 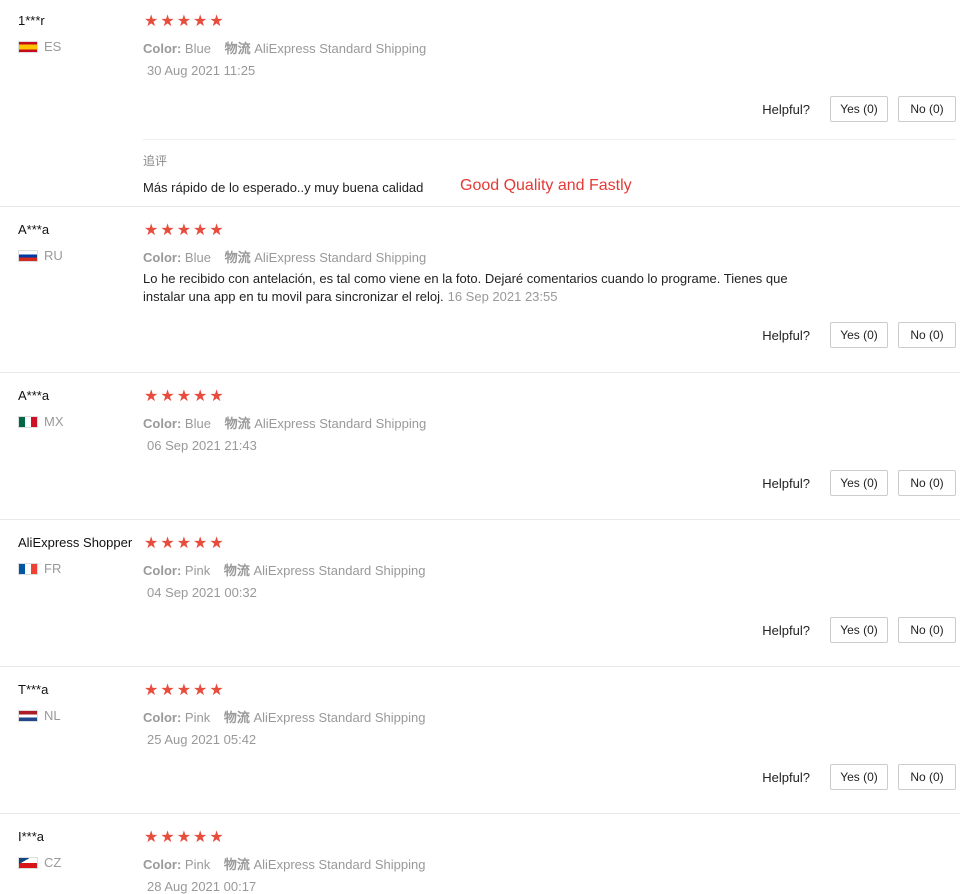 What do you see at coordinates (202, 886) in the screenshot?
I see `review-date: 28 Aug 2021 00:17` at bounding box center [202, 886].